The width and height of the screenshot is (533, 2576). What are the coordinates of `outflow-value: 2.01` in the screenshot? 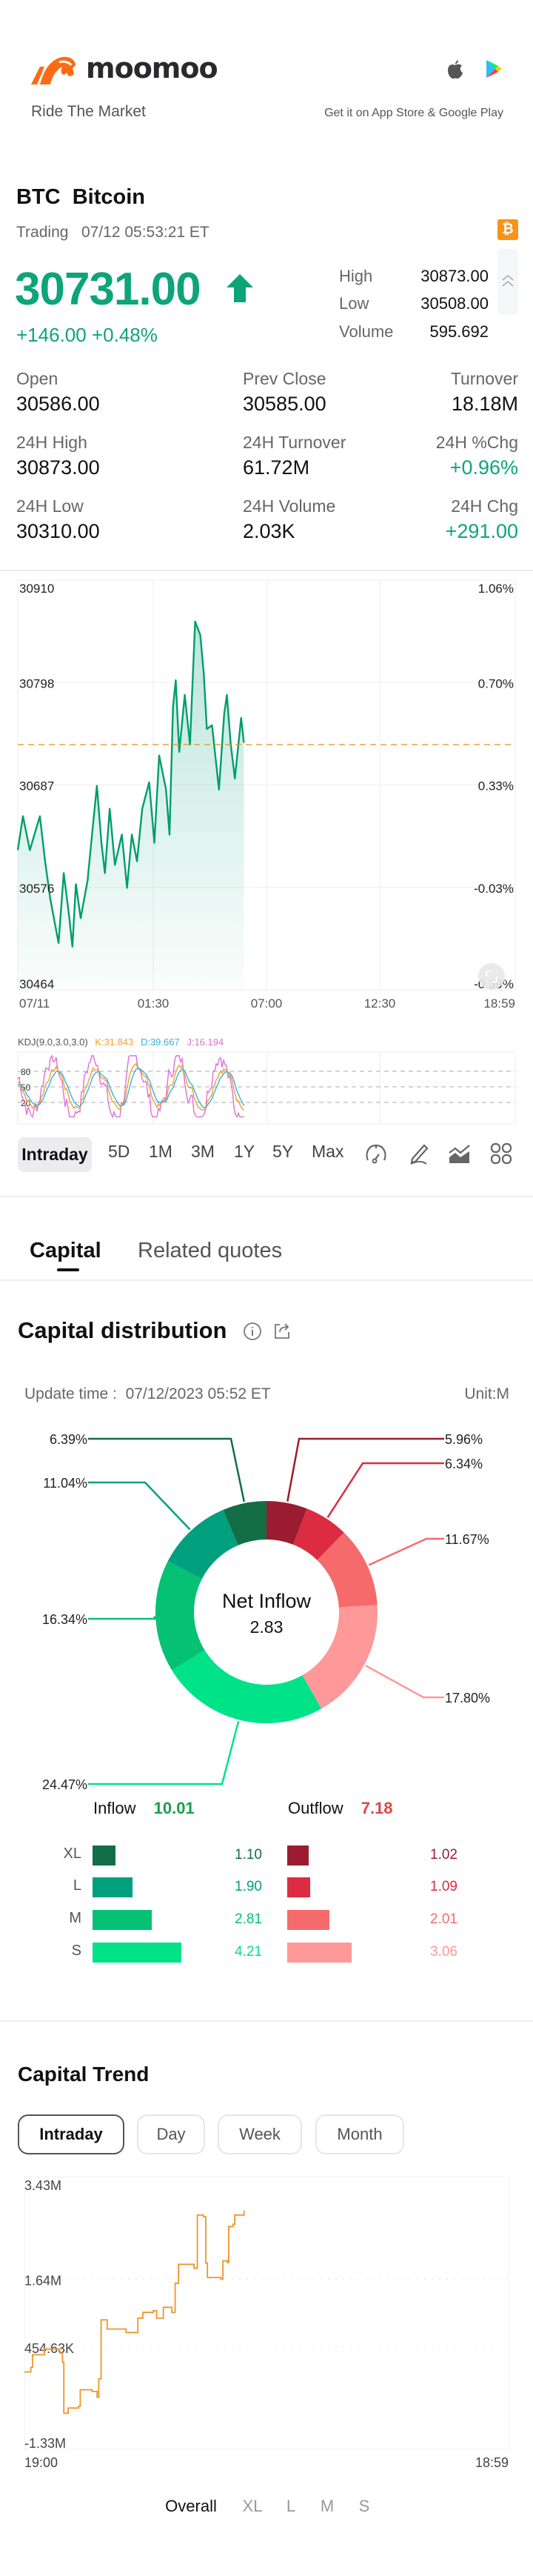 It's located at (443, 1919).